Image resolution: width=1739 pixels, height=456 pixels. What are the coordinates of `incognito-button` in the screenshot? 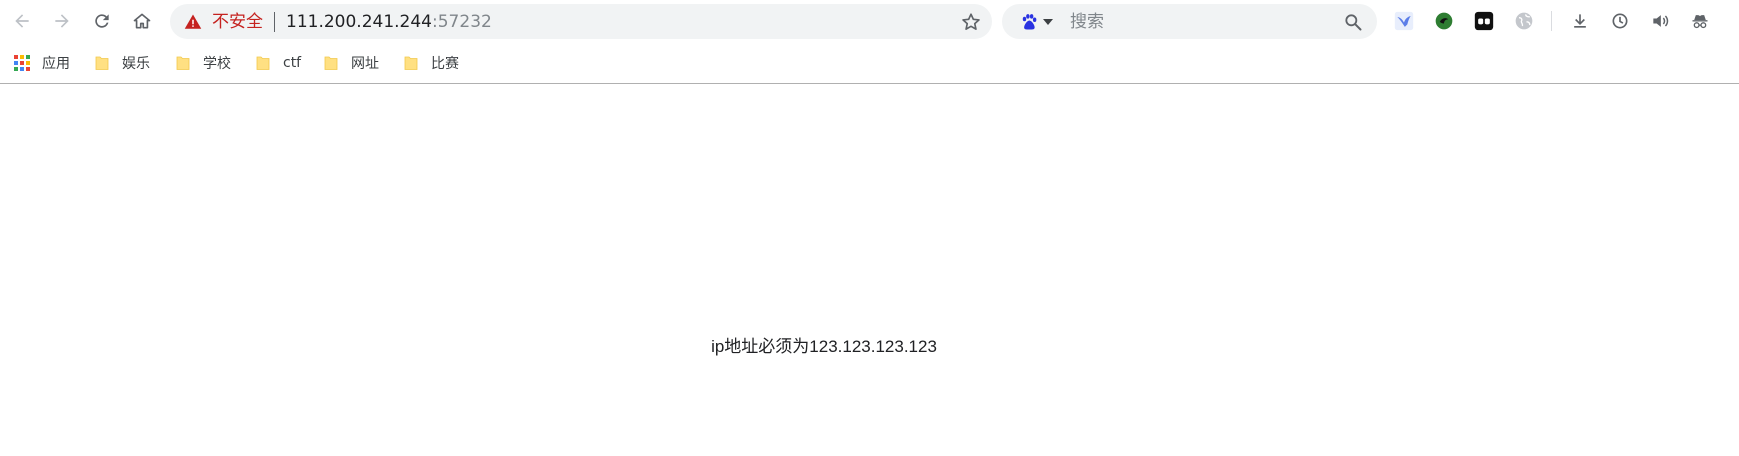 It's located at (1700, 21).